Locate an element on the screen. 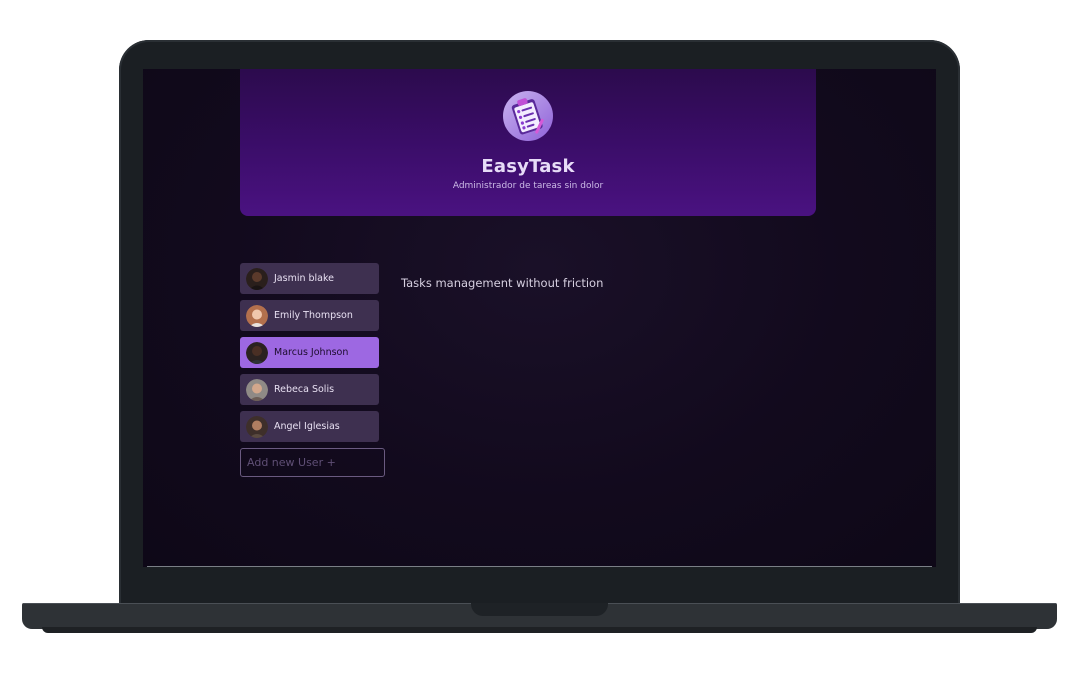 This screenshot has height=680, width=1080. user-name: Angel Iglesias is located at coordinates (307, 426).